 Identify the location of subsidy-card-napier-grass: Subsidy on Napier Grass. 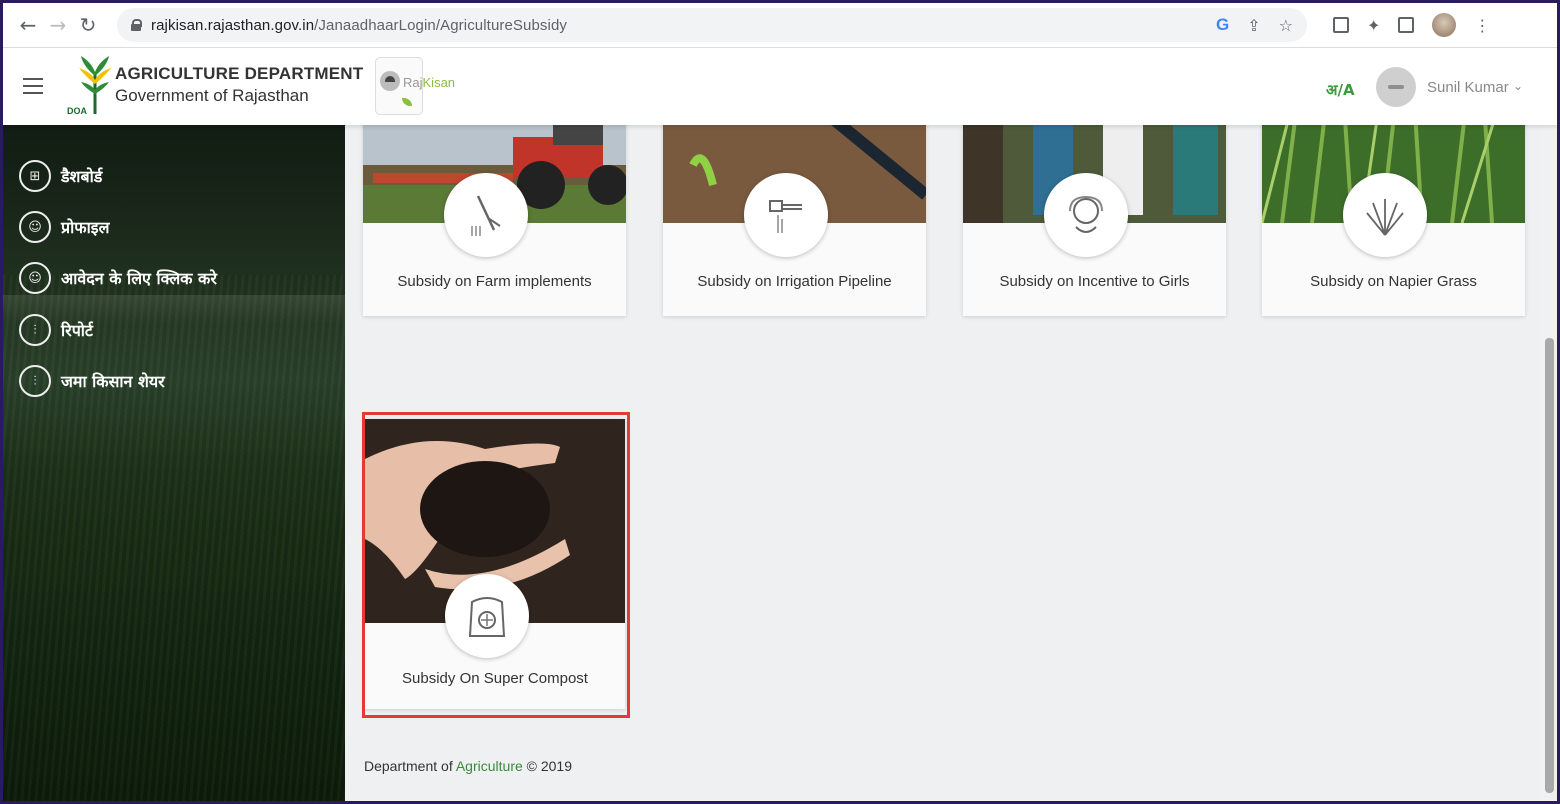
(1393, 220).